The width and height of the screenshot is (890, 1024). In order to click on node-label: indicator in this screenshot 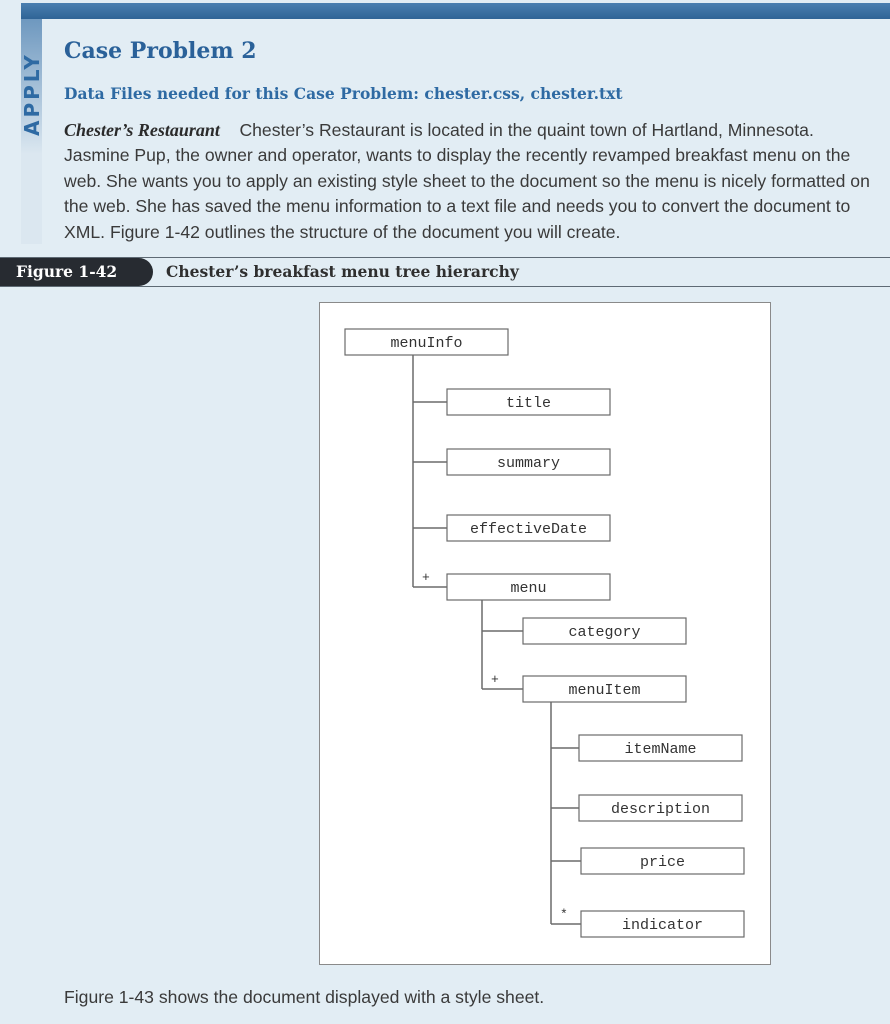, I will do `click(662, 925)`.